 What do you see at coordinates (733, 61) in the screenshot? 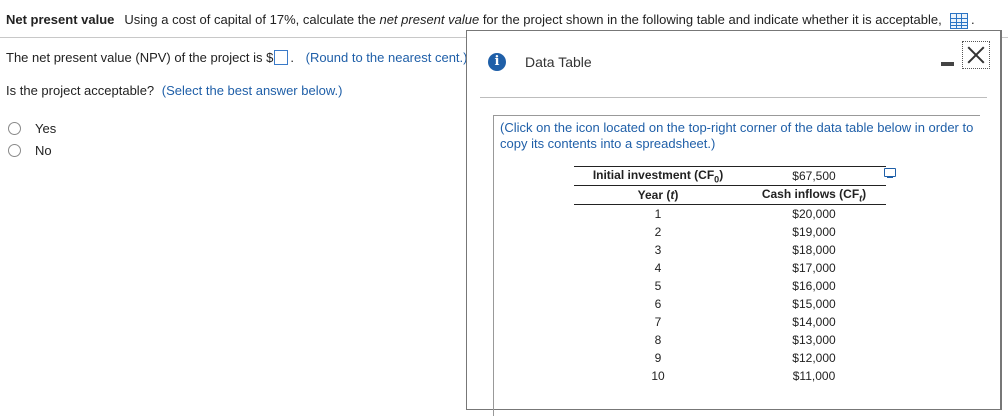
I see `popup-header: i Data Table` at bounding box center [733, 61].